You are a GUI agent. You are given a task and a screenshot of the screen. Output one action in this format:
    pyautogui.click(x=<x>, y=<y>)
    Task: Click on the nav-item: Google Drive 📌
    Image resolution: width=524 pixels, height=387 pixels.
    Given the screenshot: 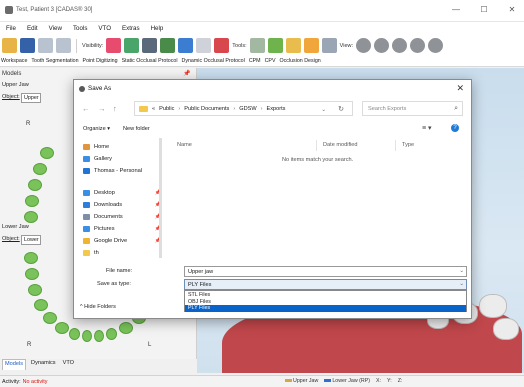 What is the action you would take?
    pyautogui.click(x=122, y=241)
    